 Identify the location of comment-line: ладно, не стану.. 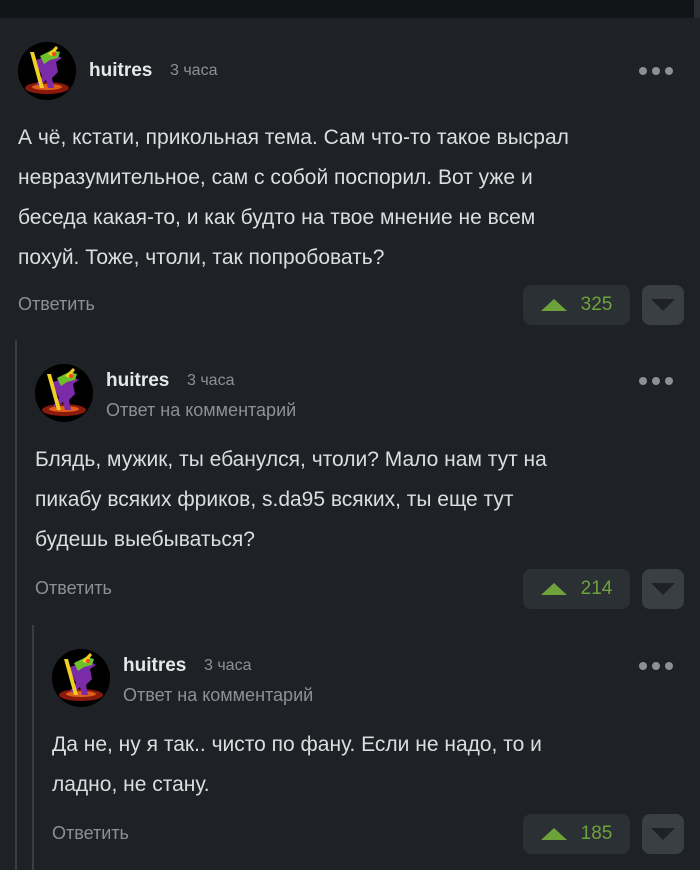
(131, 784).